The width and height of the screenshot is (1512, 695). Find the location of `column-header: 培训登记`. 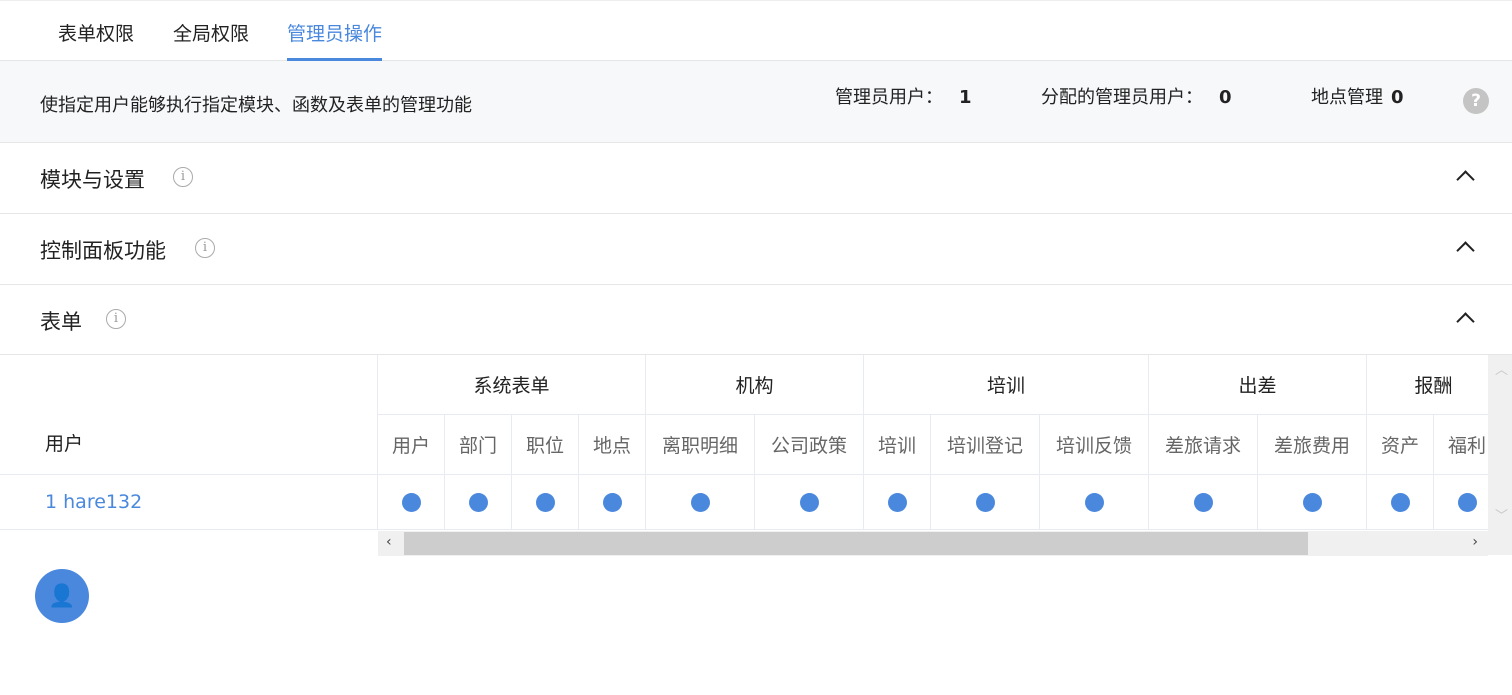

column-header: 培训登记 is located at coordinates (985, 445).